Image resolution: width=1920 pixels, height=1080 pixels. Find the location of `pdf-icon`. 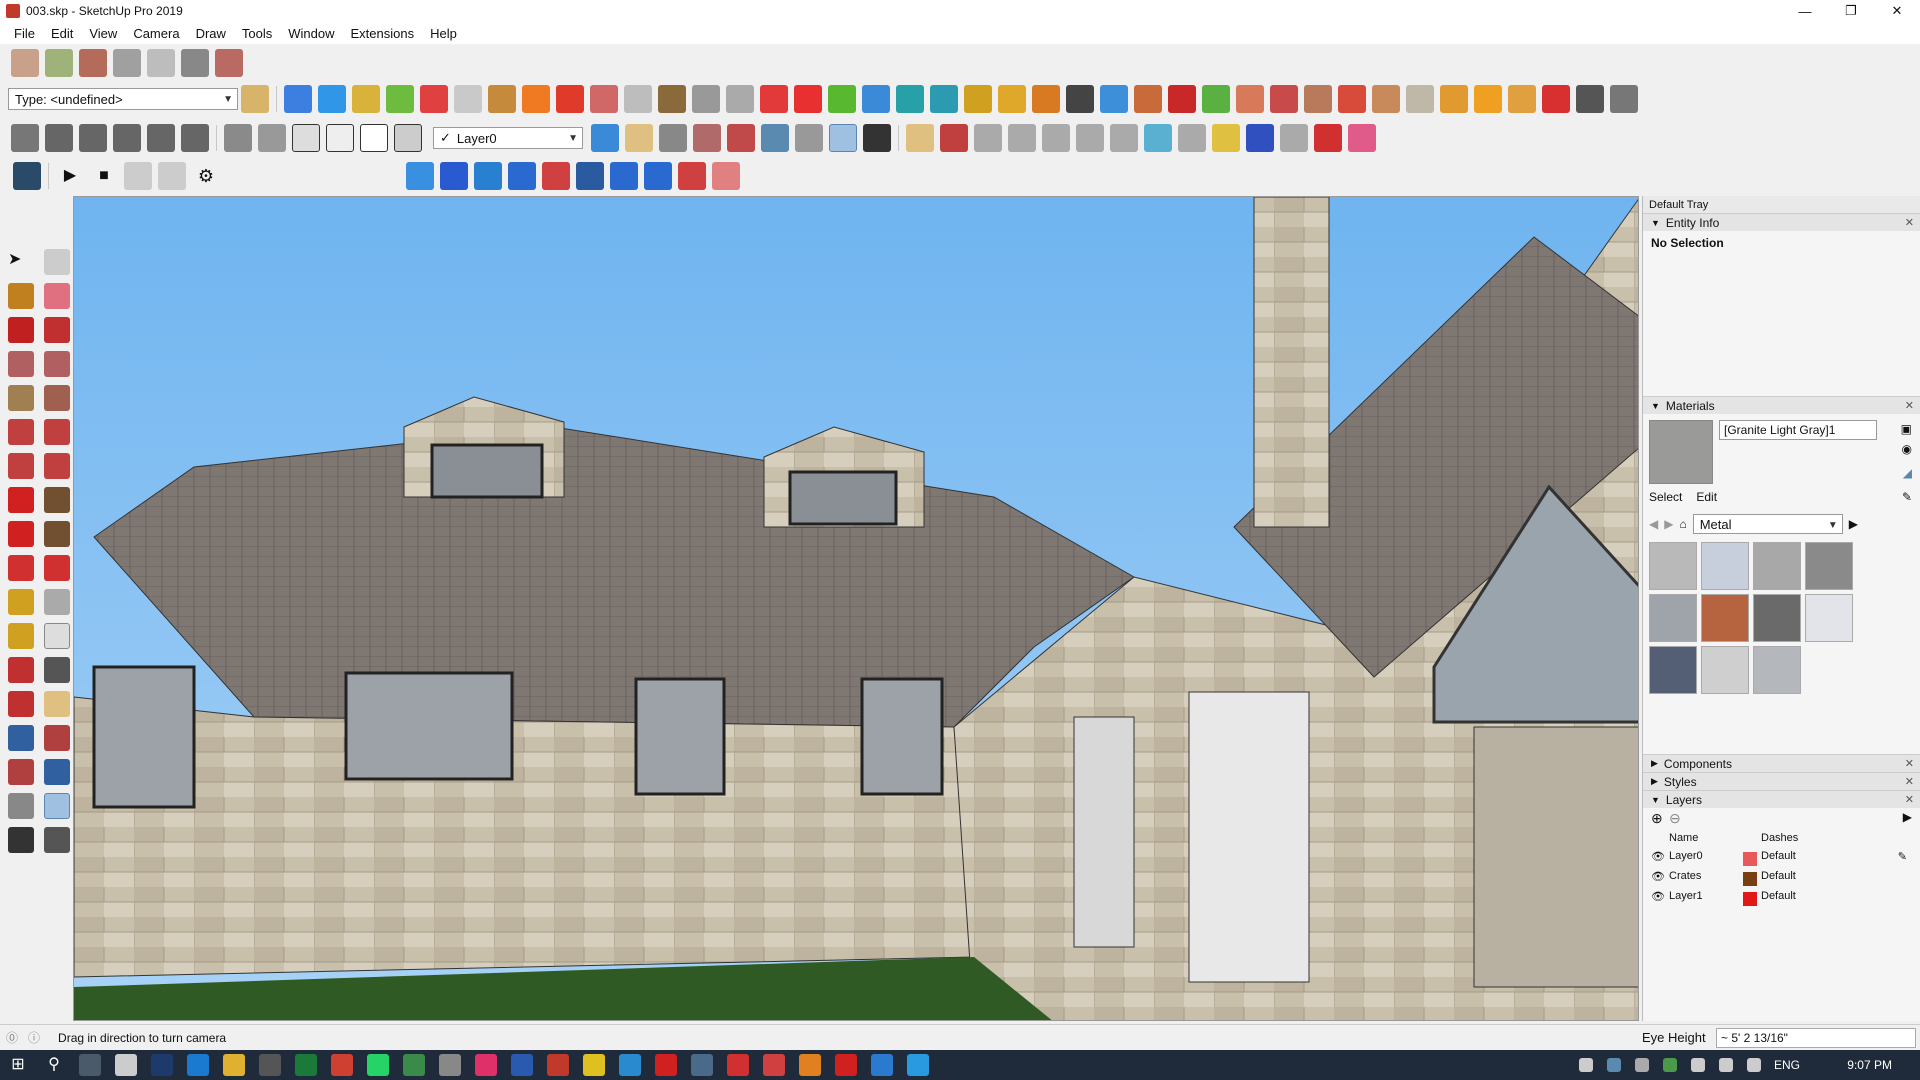

pdf-icon is located at coordinates (738, 1065).